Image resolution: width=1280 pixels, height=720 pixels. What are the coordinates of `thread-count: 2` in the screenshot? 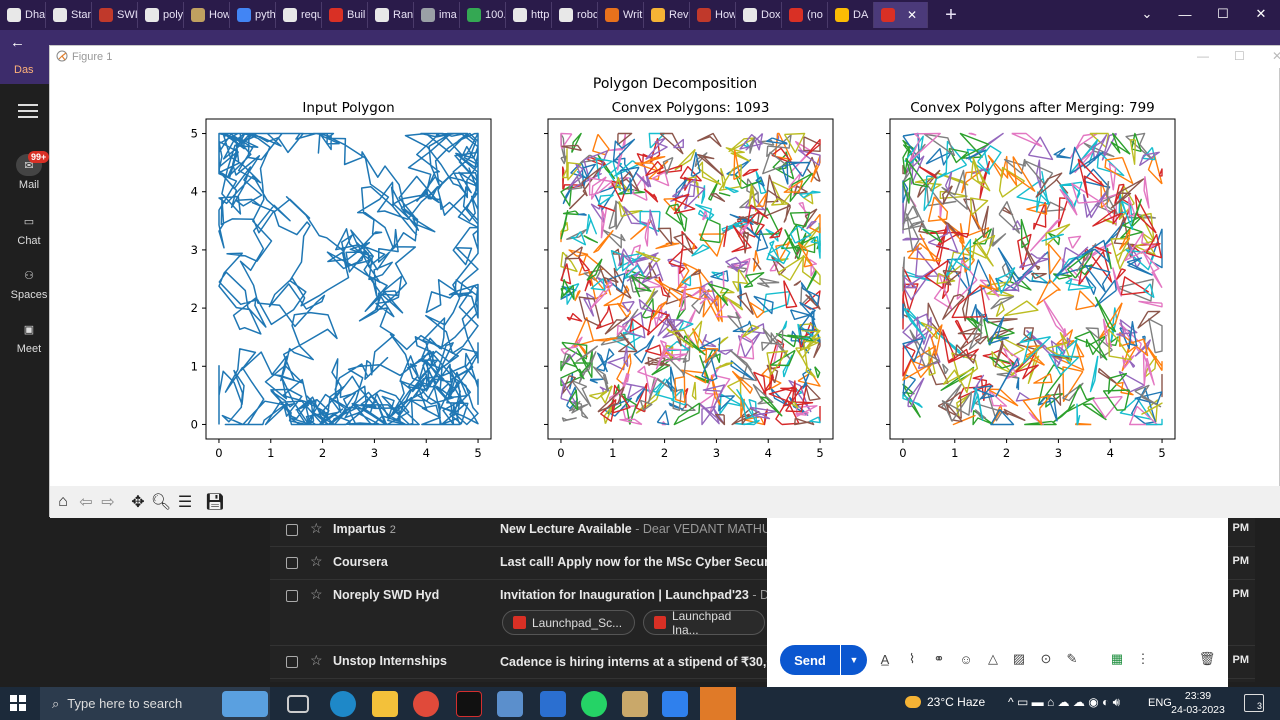 It's located at (392, 530).